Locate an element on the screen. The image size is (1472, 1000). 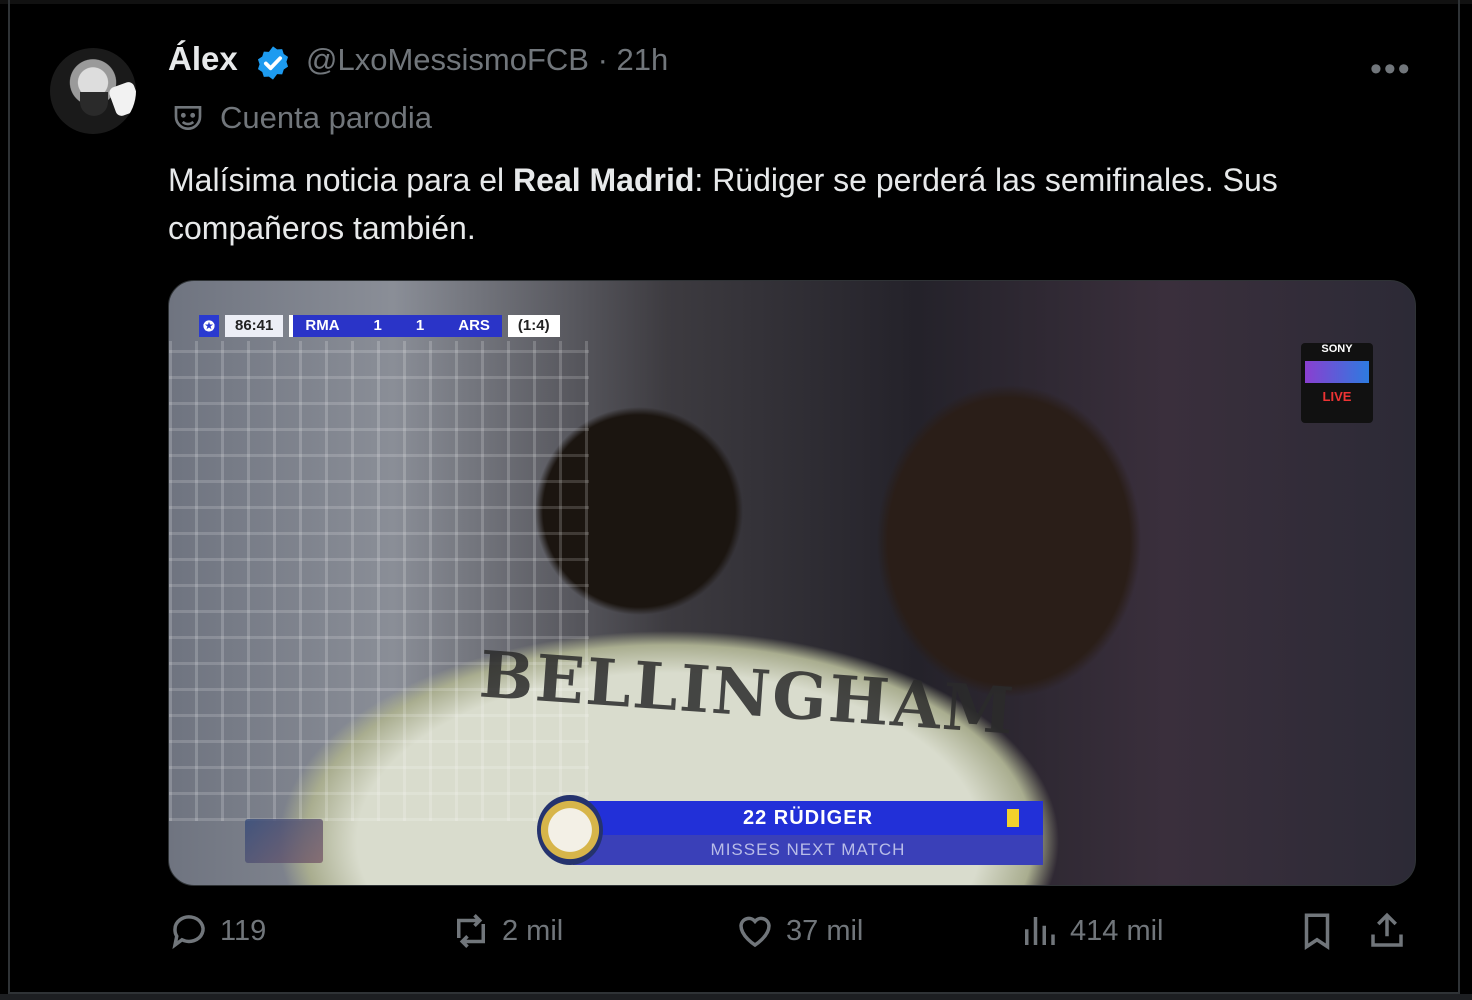
tweet-text-bold: Real Madrid is located at coordinates (604, 180).